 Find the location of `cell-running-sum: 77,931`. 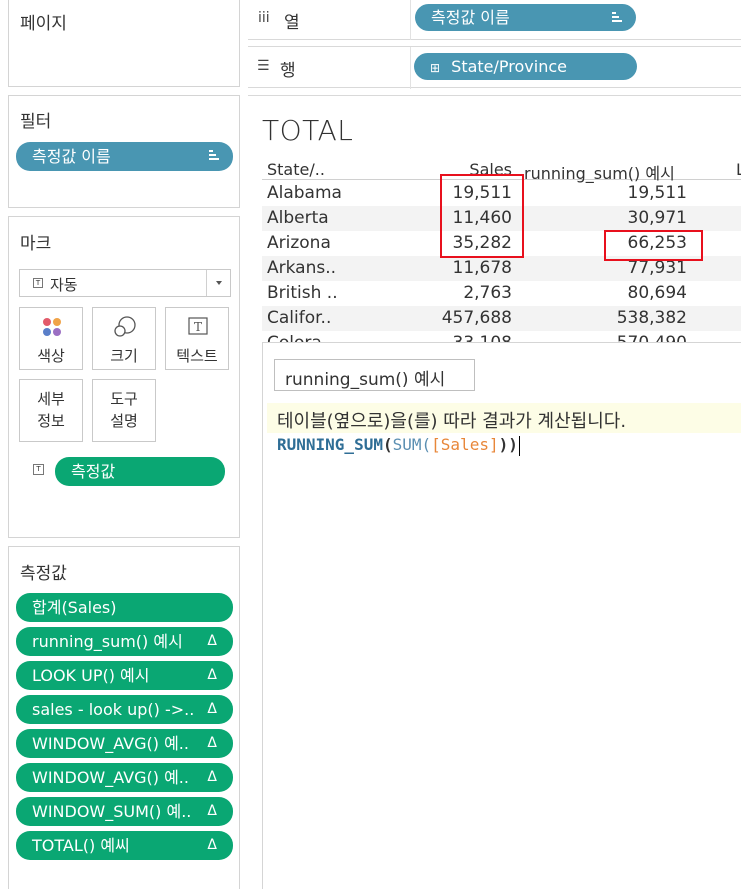

cell-running-sum: 77,931 is located at coordinates (657, 268).